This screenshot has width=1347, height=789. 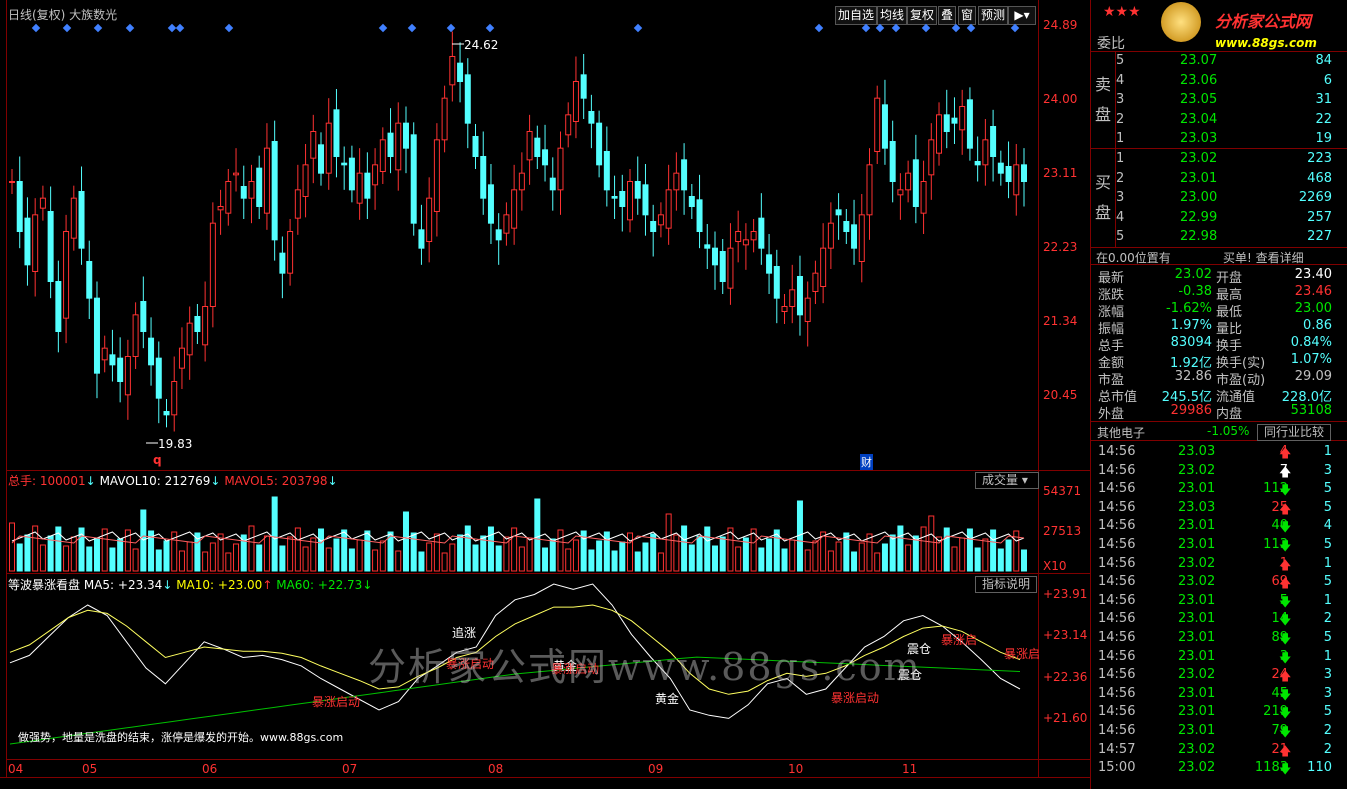 I want to click on volume: 227, so click(x=1319, y=237).